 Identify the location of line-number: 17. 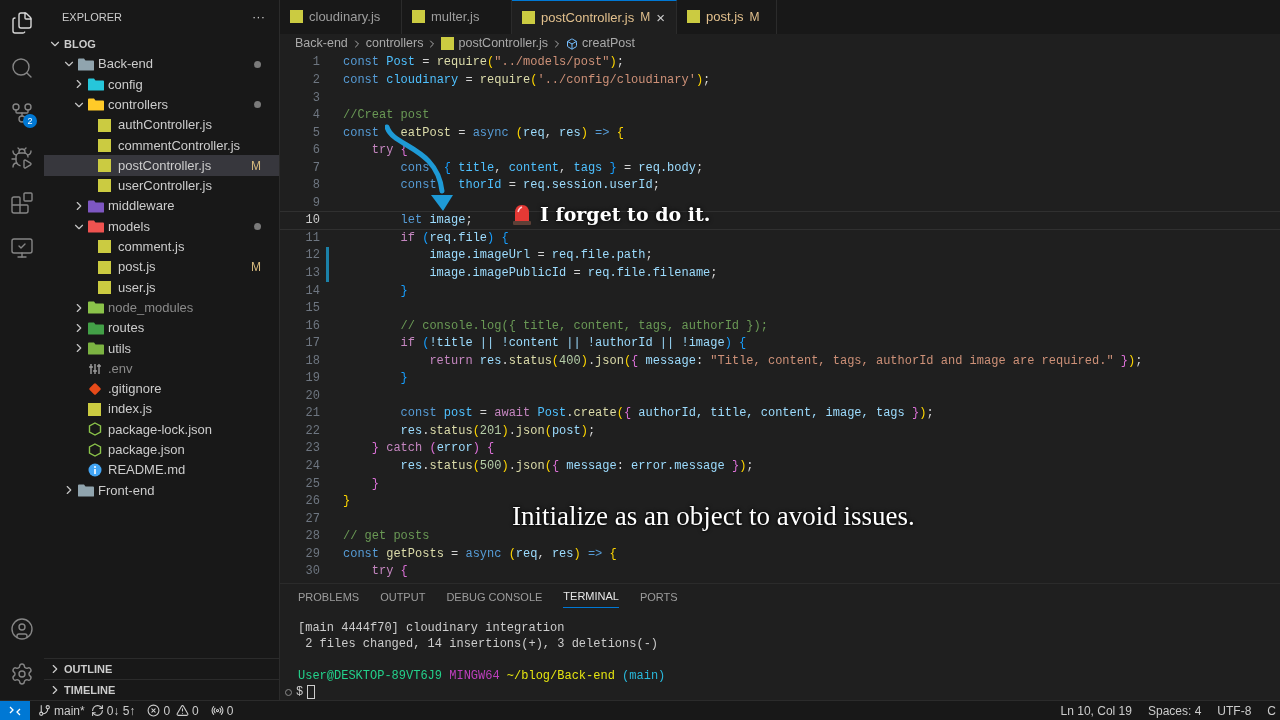
(312, 344).